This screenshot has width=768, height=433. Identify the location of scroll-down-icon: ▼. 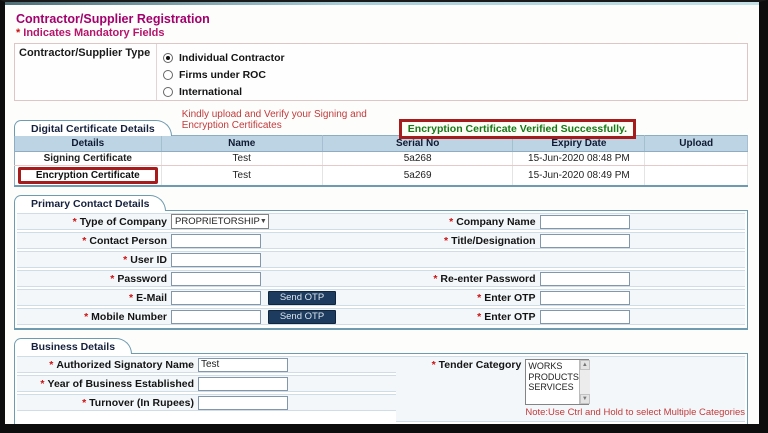
(584, 399).